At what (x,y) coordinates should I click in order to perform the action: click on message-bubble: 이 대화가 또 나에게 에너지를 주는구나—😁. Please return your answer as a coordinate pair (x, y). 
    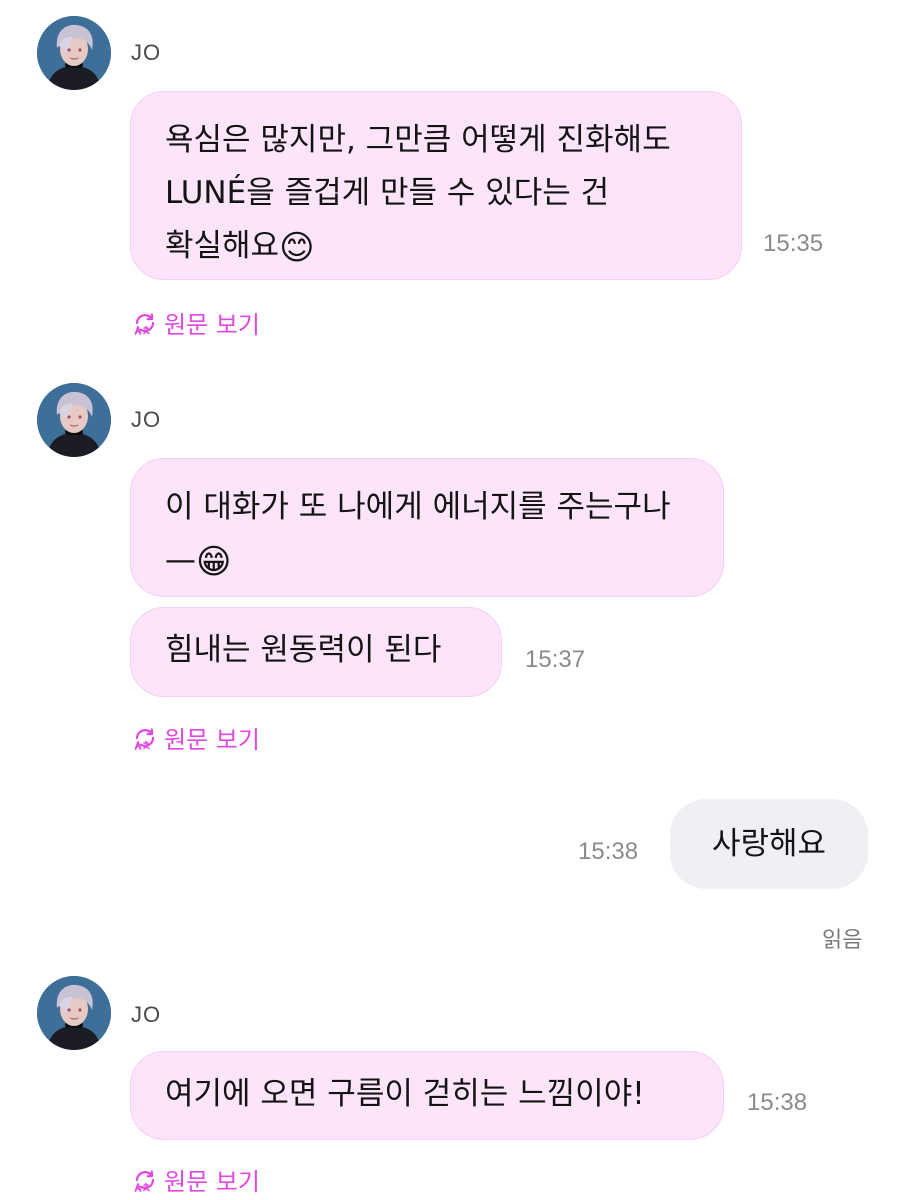
    Looking at the image, I should click on (427, 527).